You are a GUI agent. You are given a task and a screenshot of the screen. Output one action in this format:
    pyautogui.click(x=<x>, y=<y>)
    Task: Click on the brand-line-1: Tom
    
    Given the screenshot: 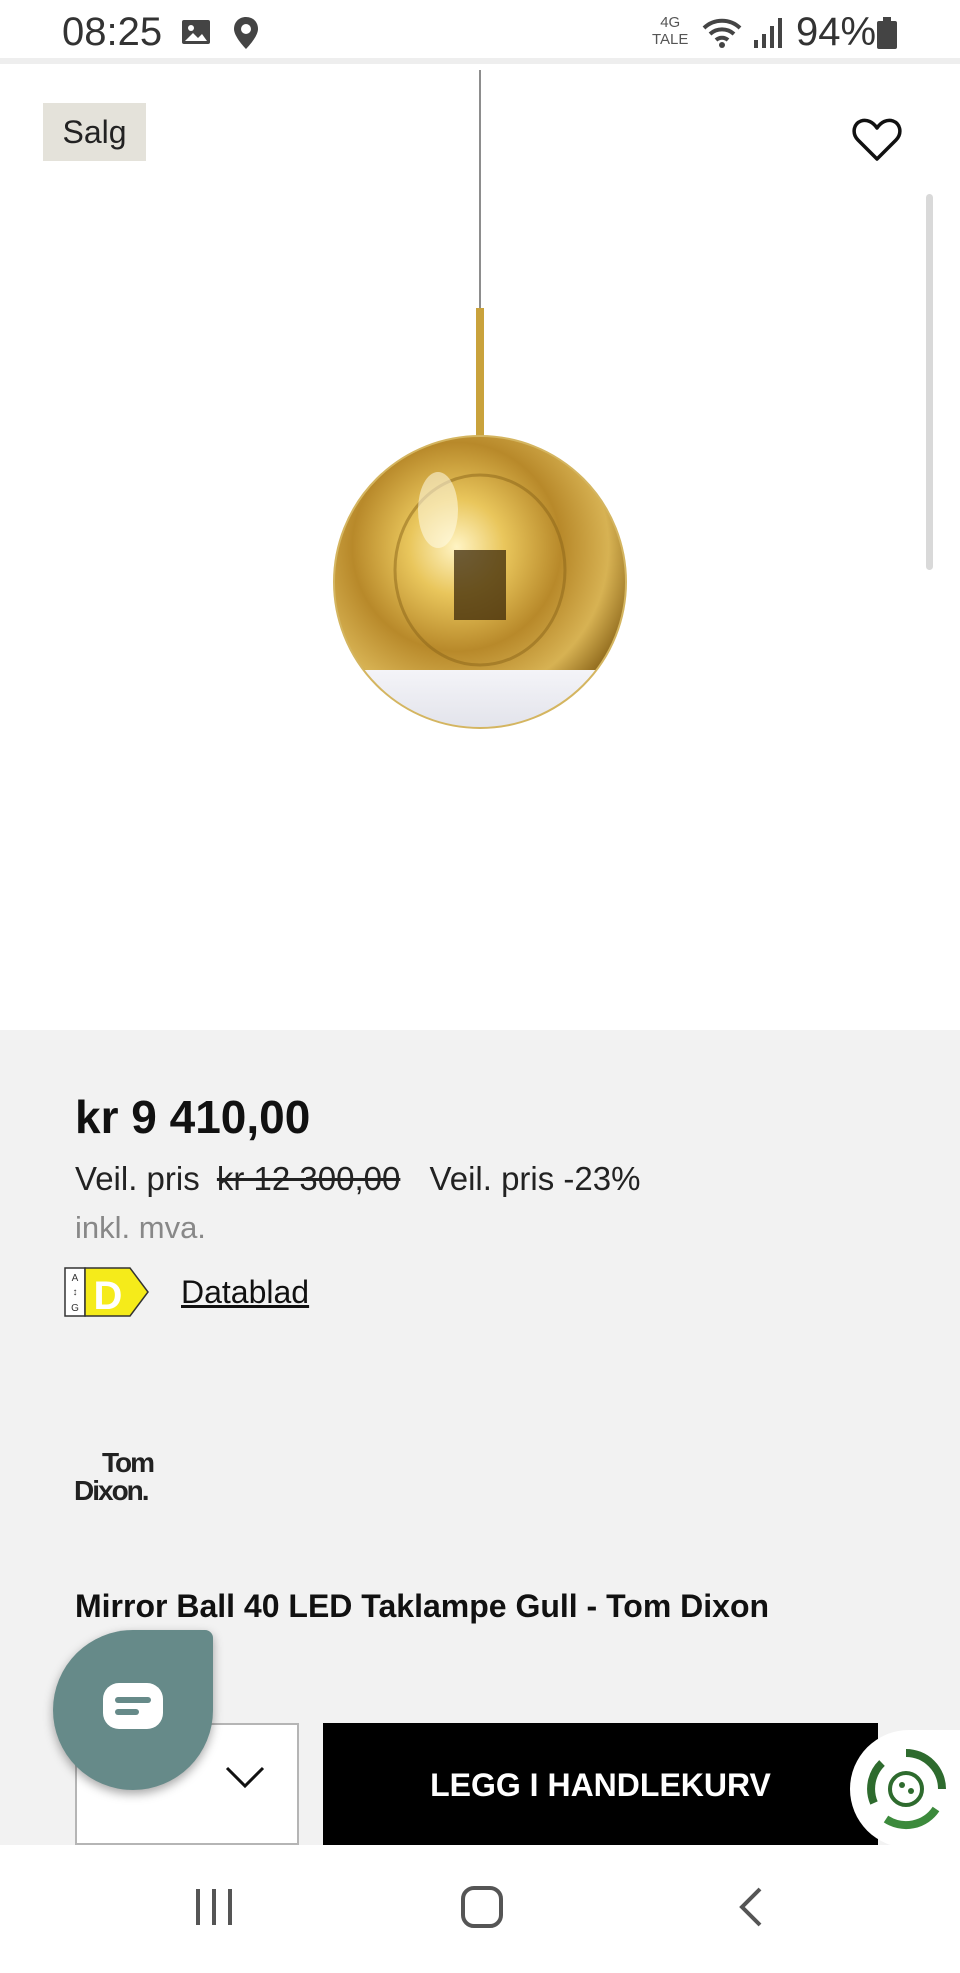 What is the action you would take?
    pyautogui.click(x=128, y=1462)
    